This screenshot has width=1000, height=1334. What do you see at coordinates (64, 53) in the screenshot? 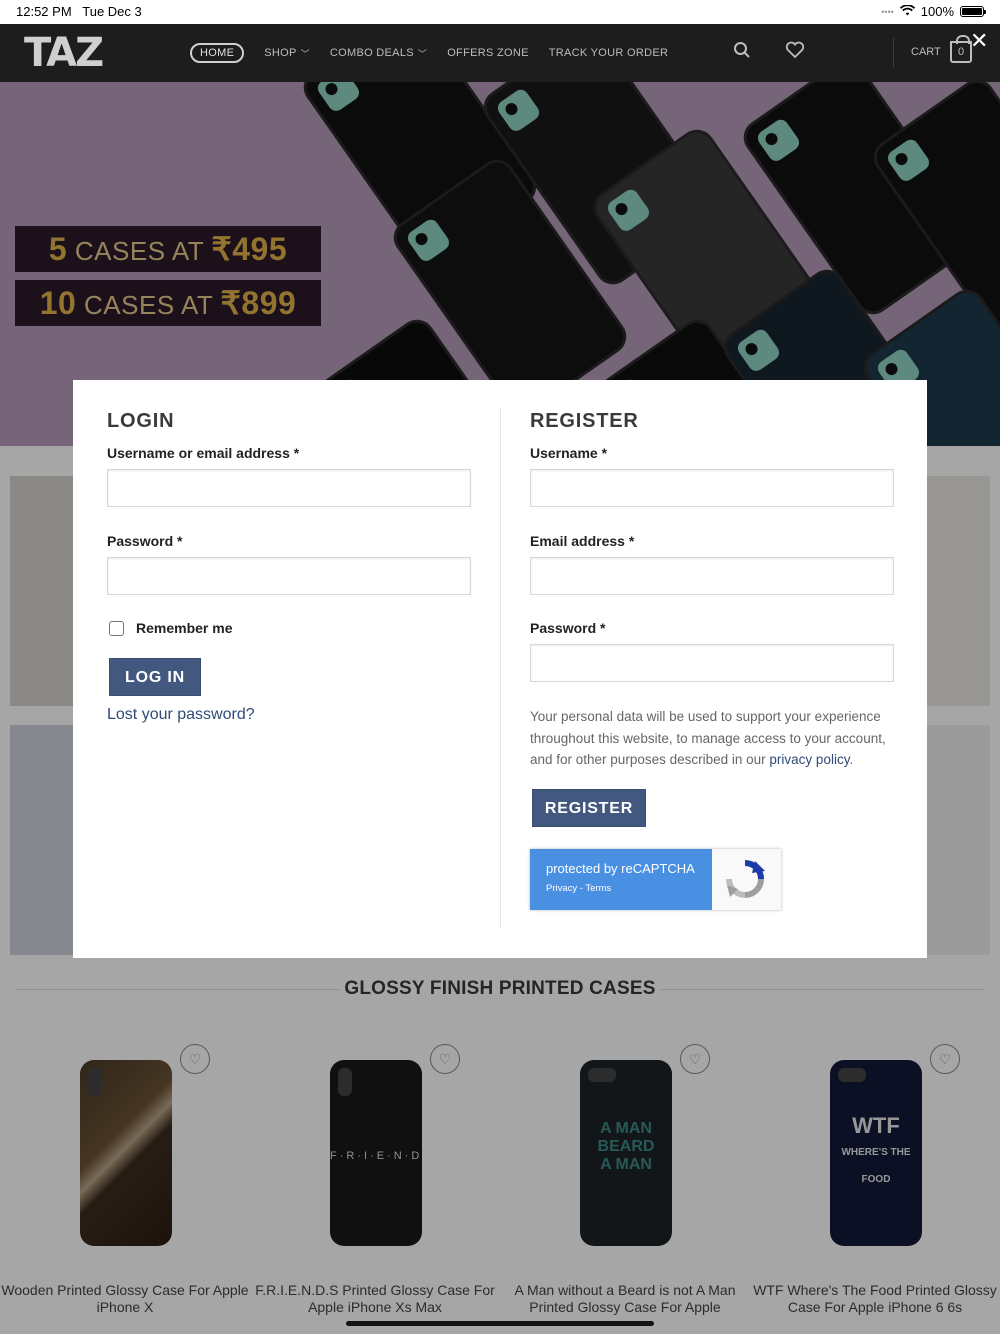
I see `site-logo: TAZ` at bounding box center [64, 53].